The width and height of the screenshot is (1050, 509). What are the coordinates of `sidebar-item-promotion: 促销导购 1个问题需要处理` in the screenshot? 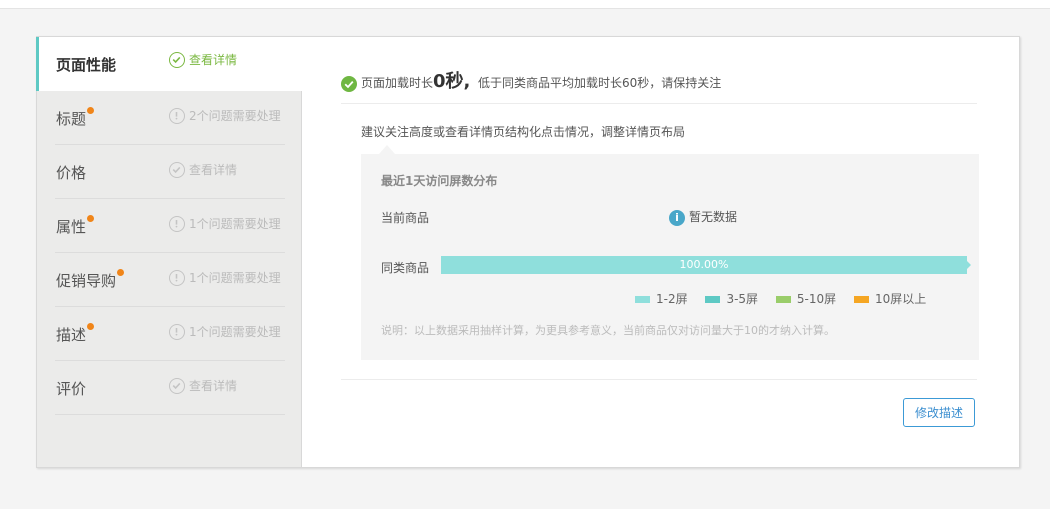 It's located at (169, 280).